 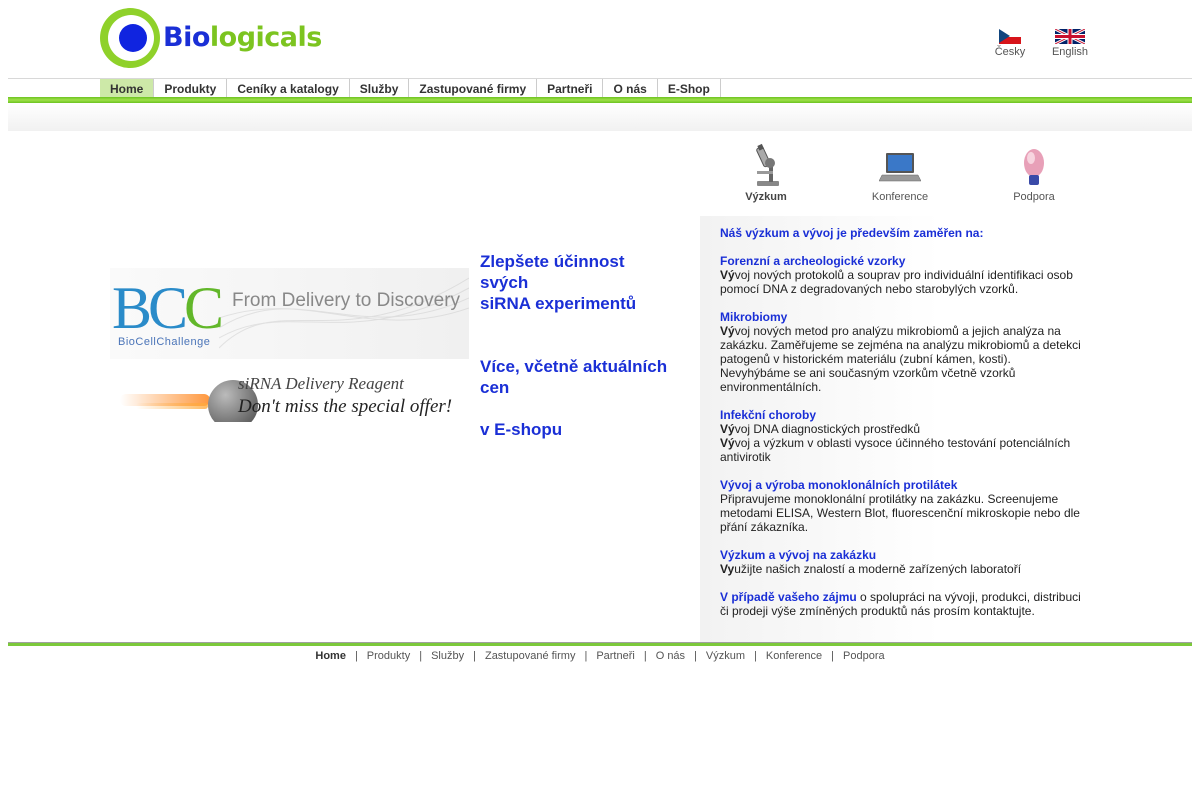 What do you see at coordinates (1010, 36) in the screenshot?
I see `czech-flag-icon` at bounding box center [1010, 36].